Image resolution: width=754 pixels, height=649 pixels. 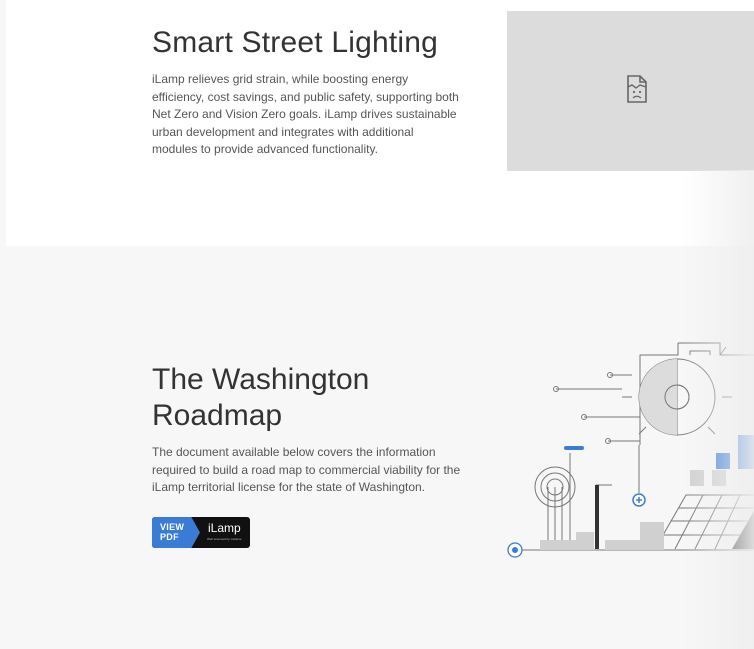 I want to click on view-pdf-button: VIEW PDF iLamp Well-Licensed by Caslime, so click(x=201, y=532).